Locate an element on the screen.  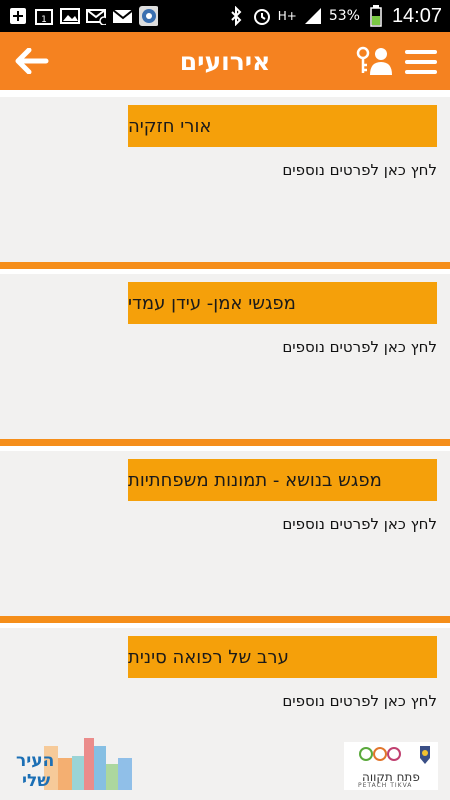
menu-button is located at coordinates (421, 62).